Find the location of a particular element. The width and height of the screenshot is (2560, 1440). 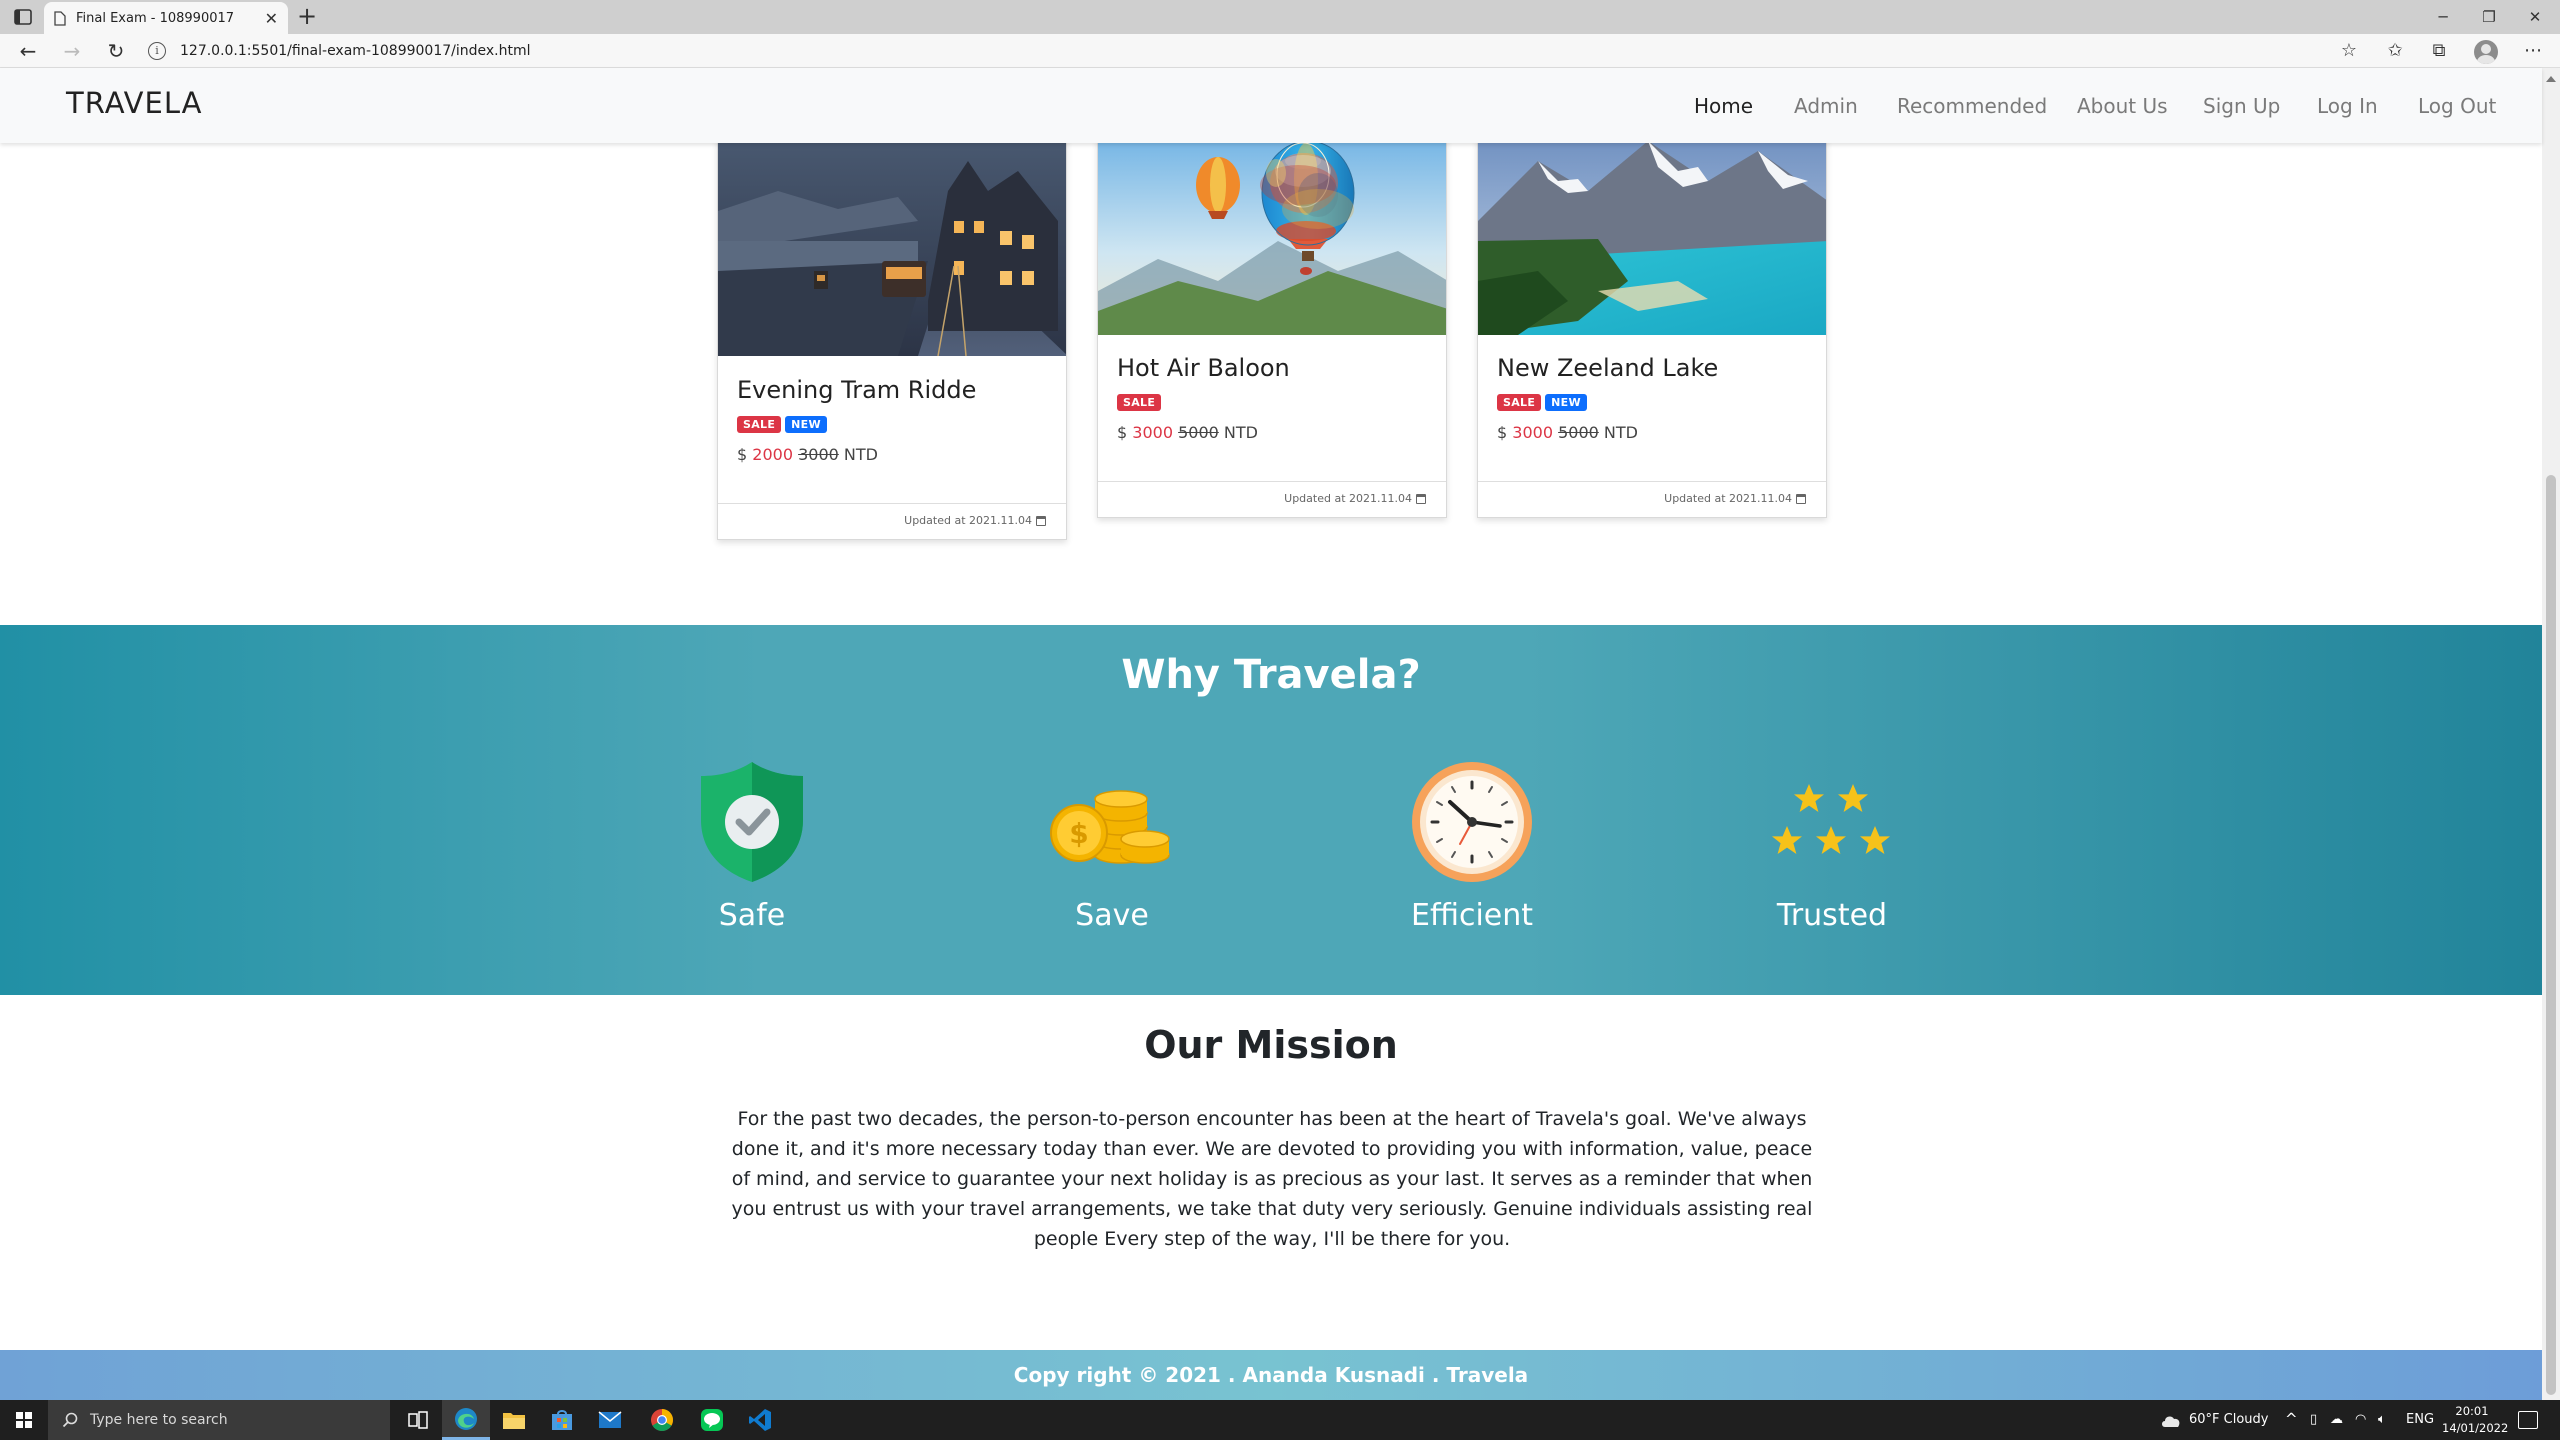

notification-center-icon is located at coordinates (2528, 1420).